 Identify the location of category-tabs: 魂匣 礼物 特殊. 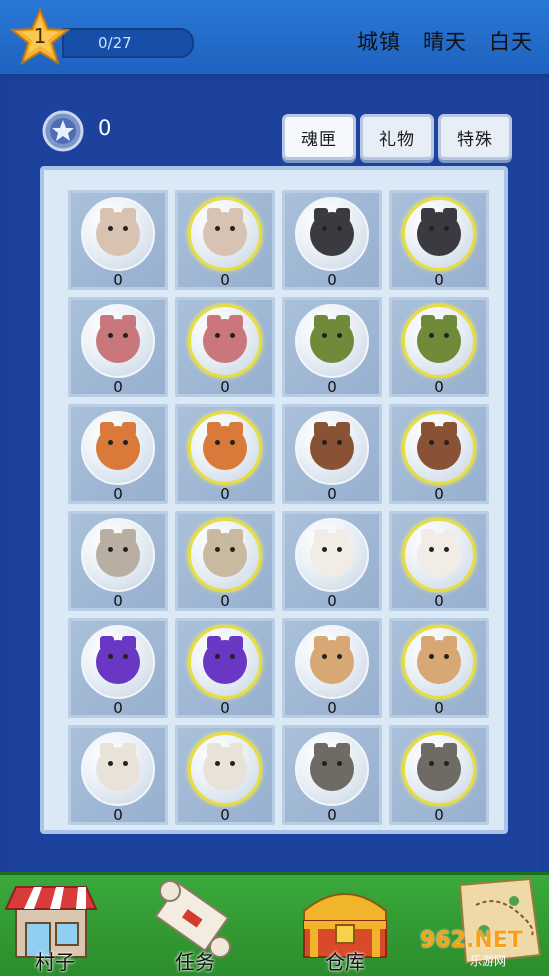
(397, 137).